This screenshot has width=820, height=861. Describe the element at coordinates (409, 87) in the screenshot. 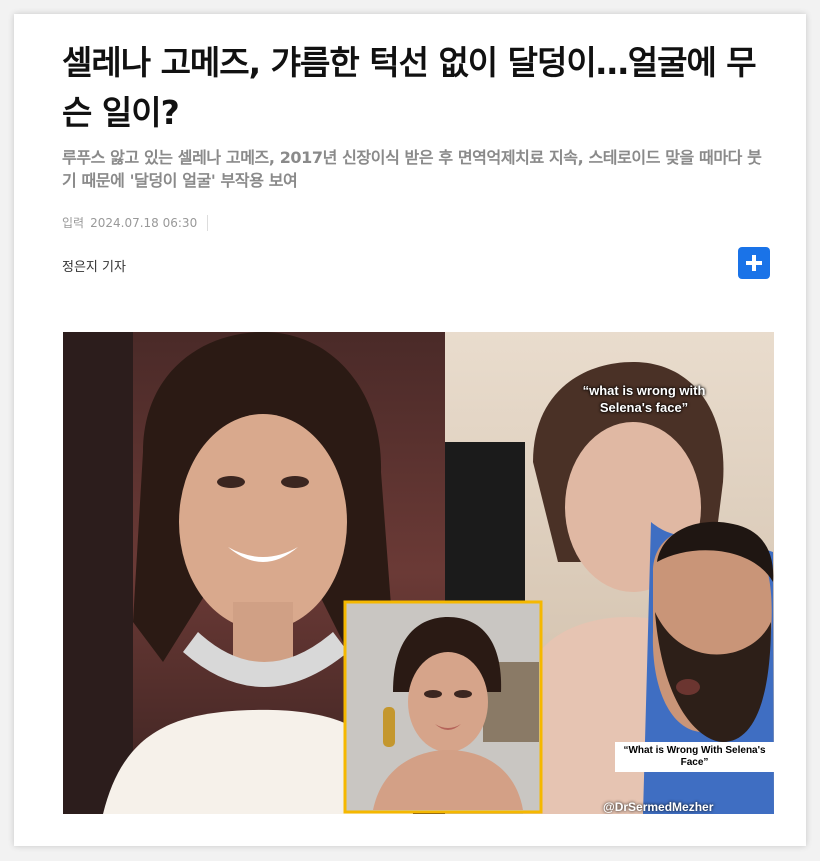

I see `article-title: 셀레나 고메즈, 갸름한 턱선 없이 달덩이…얼굴에 무슨 일이?` at that location.